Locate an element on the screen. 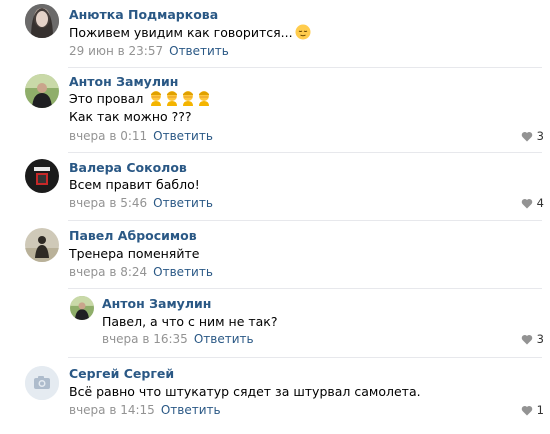  like-button: 1 is located at coordinates (532, 410).